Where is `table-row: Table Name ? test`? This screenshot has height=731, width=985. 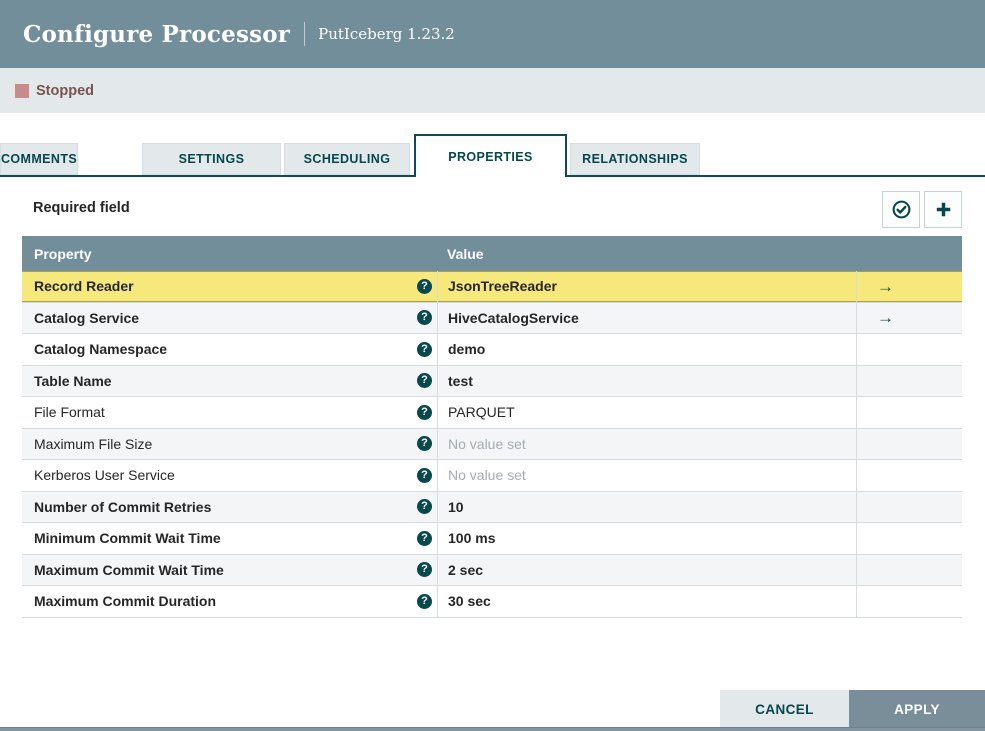 table-row: Table Name ? test is located at coordinates (492, 381).